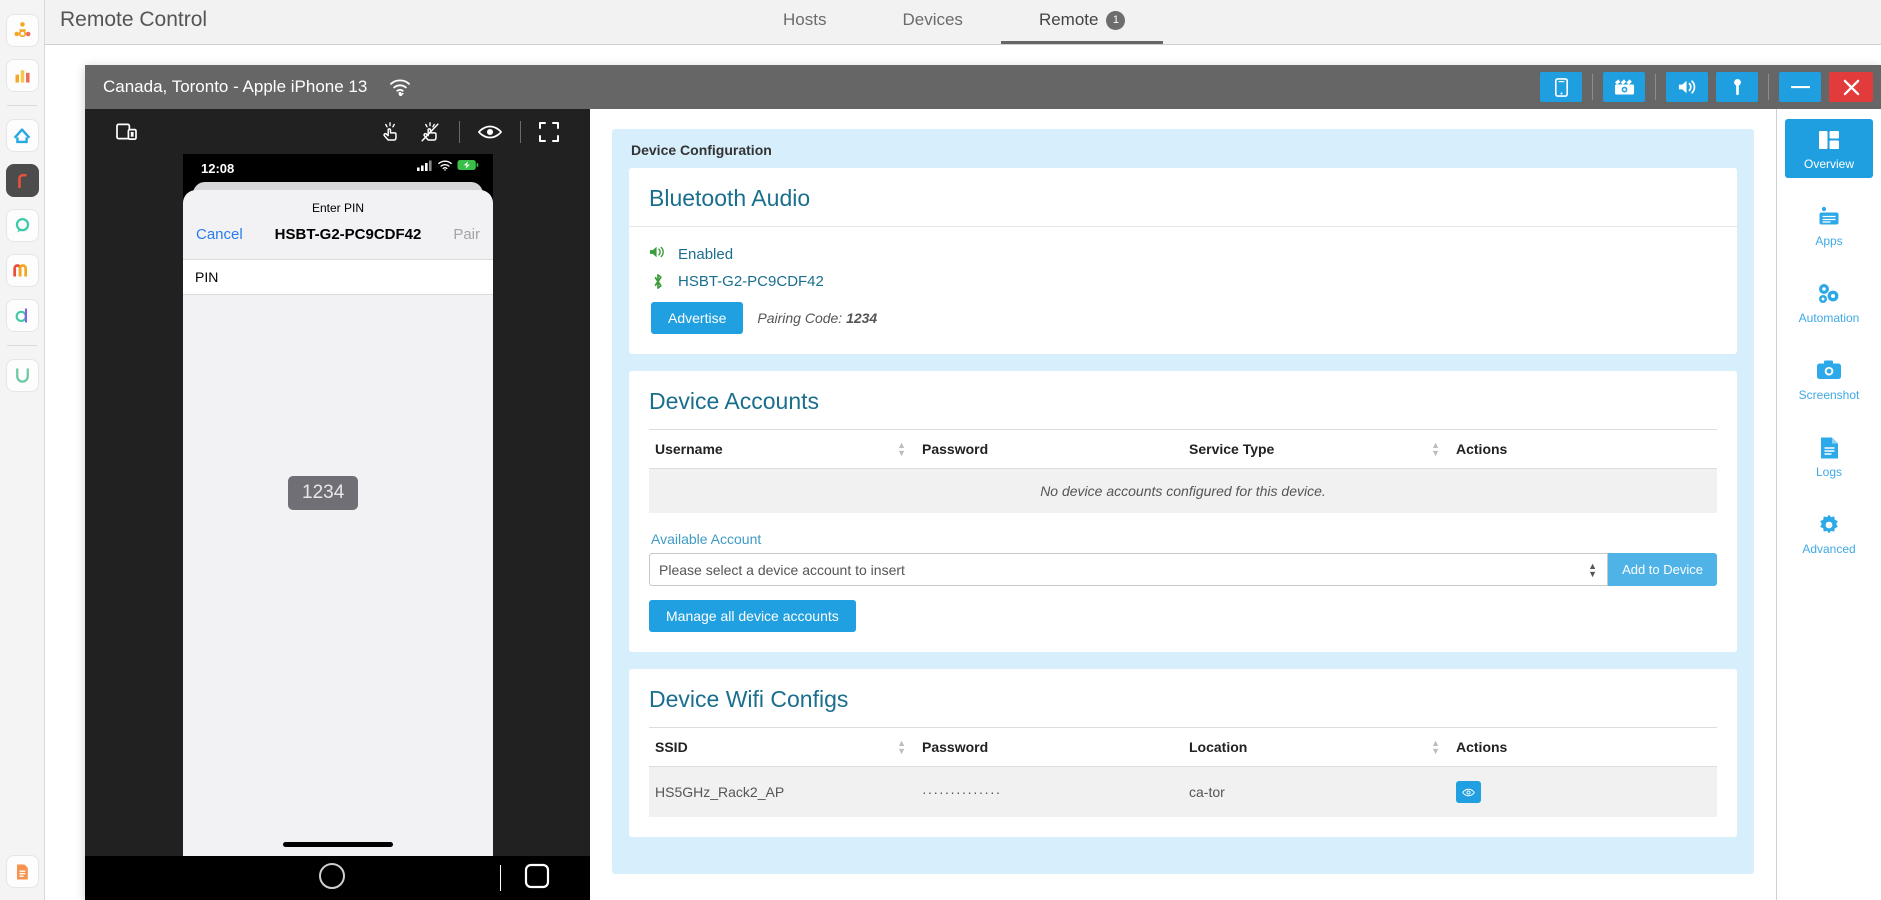  What do you see at coordinates (697, 318) in the screenshot?
I see `advertise-button: Advertise` at bounding box center [697, 318].